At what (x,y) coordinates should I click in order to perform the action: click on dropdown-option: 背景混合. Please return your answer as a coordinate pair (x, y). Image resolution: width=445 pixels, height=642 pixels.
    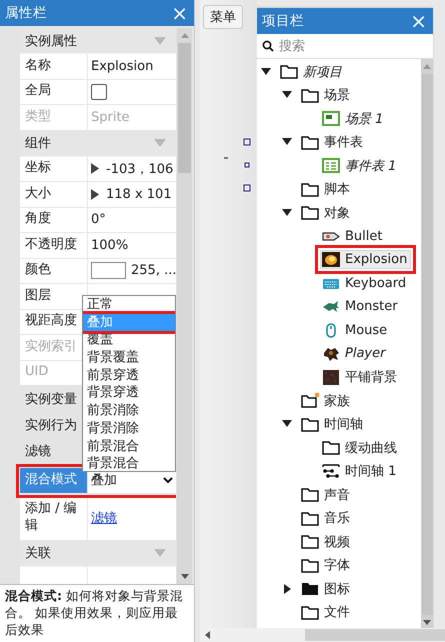
    Looking at the image, I should click on (129, 463).